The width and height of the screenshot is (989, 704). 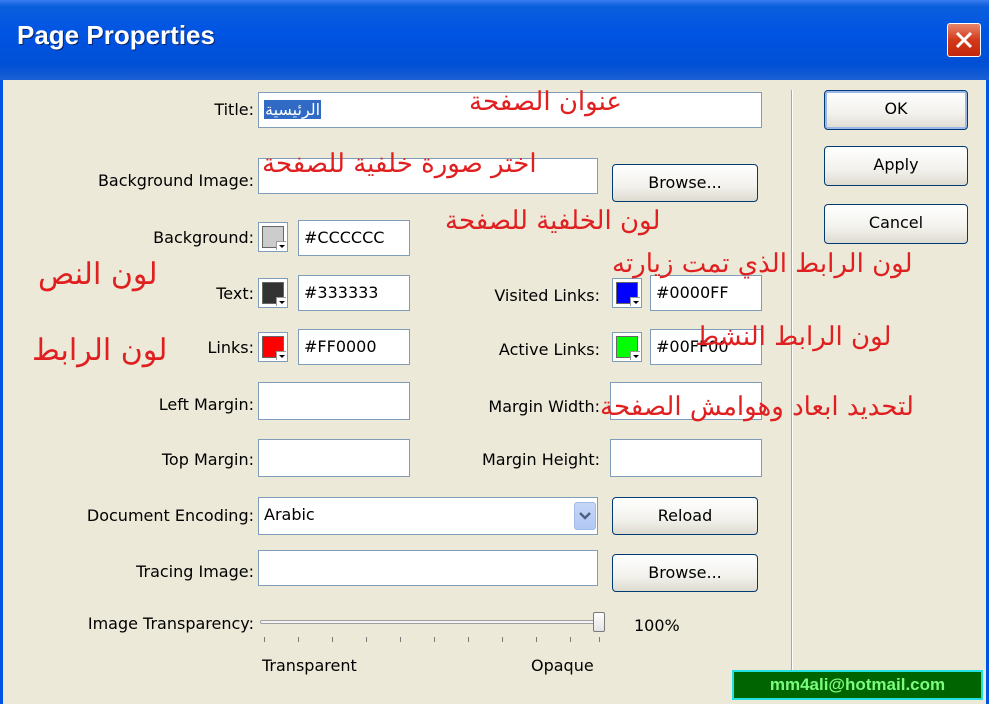 What do you see at coordinates (896, 166) in the screenshot?
I see `apply-button: Apply` at bounding box center [896, 166].